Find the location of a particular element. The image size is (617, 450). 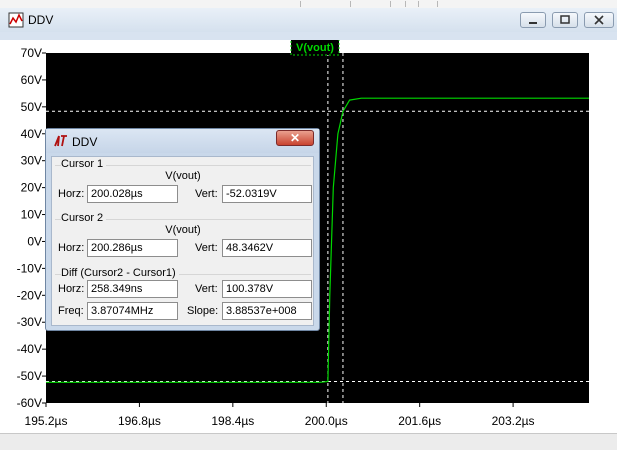

y-tick-label: -30V is located at coordinates (29, 322).